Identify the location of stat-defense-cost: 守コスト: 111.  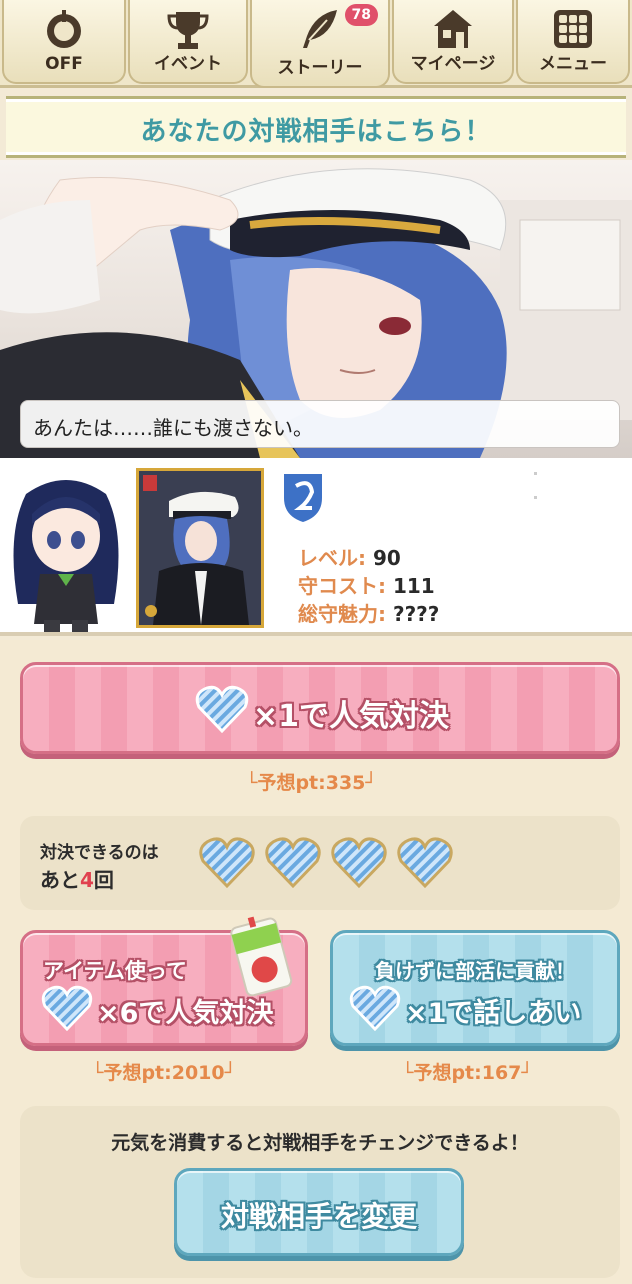
(368, 584).